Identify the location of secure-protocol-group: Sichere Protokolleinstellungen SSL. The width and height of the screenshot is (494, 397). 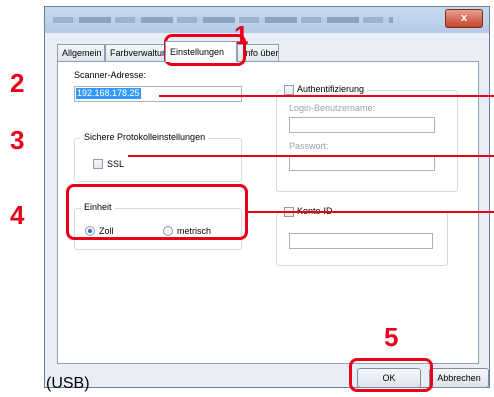
(158, 157).